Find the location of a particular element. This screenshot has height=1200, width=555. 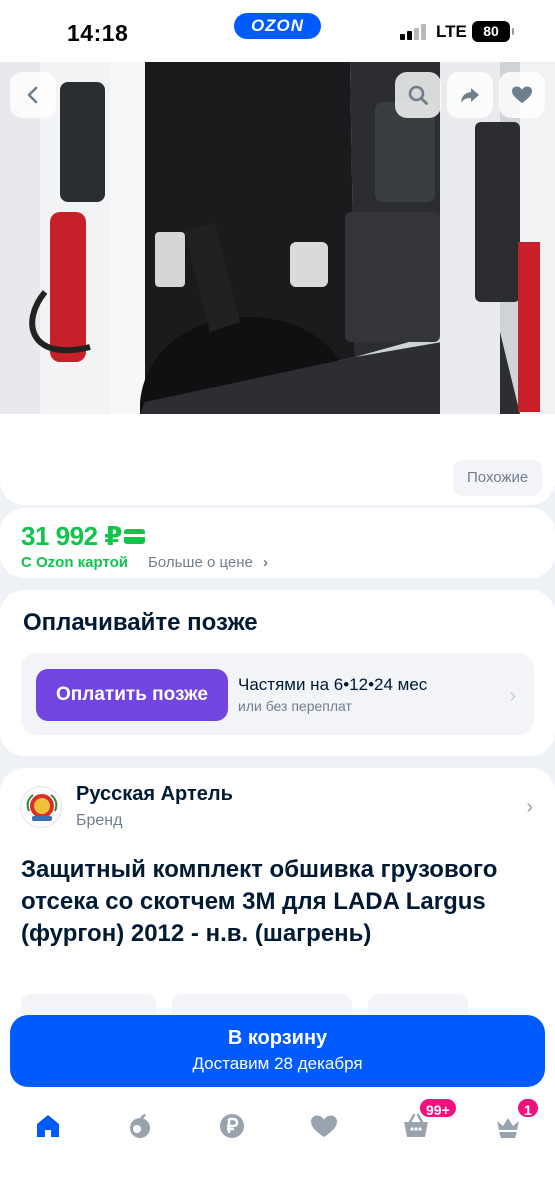

tab-home is located at coordinates (48, 1126).